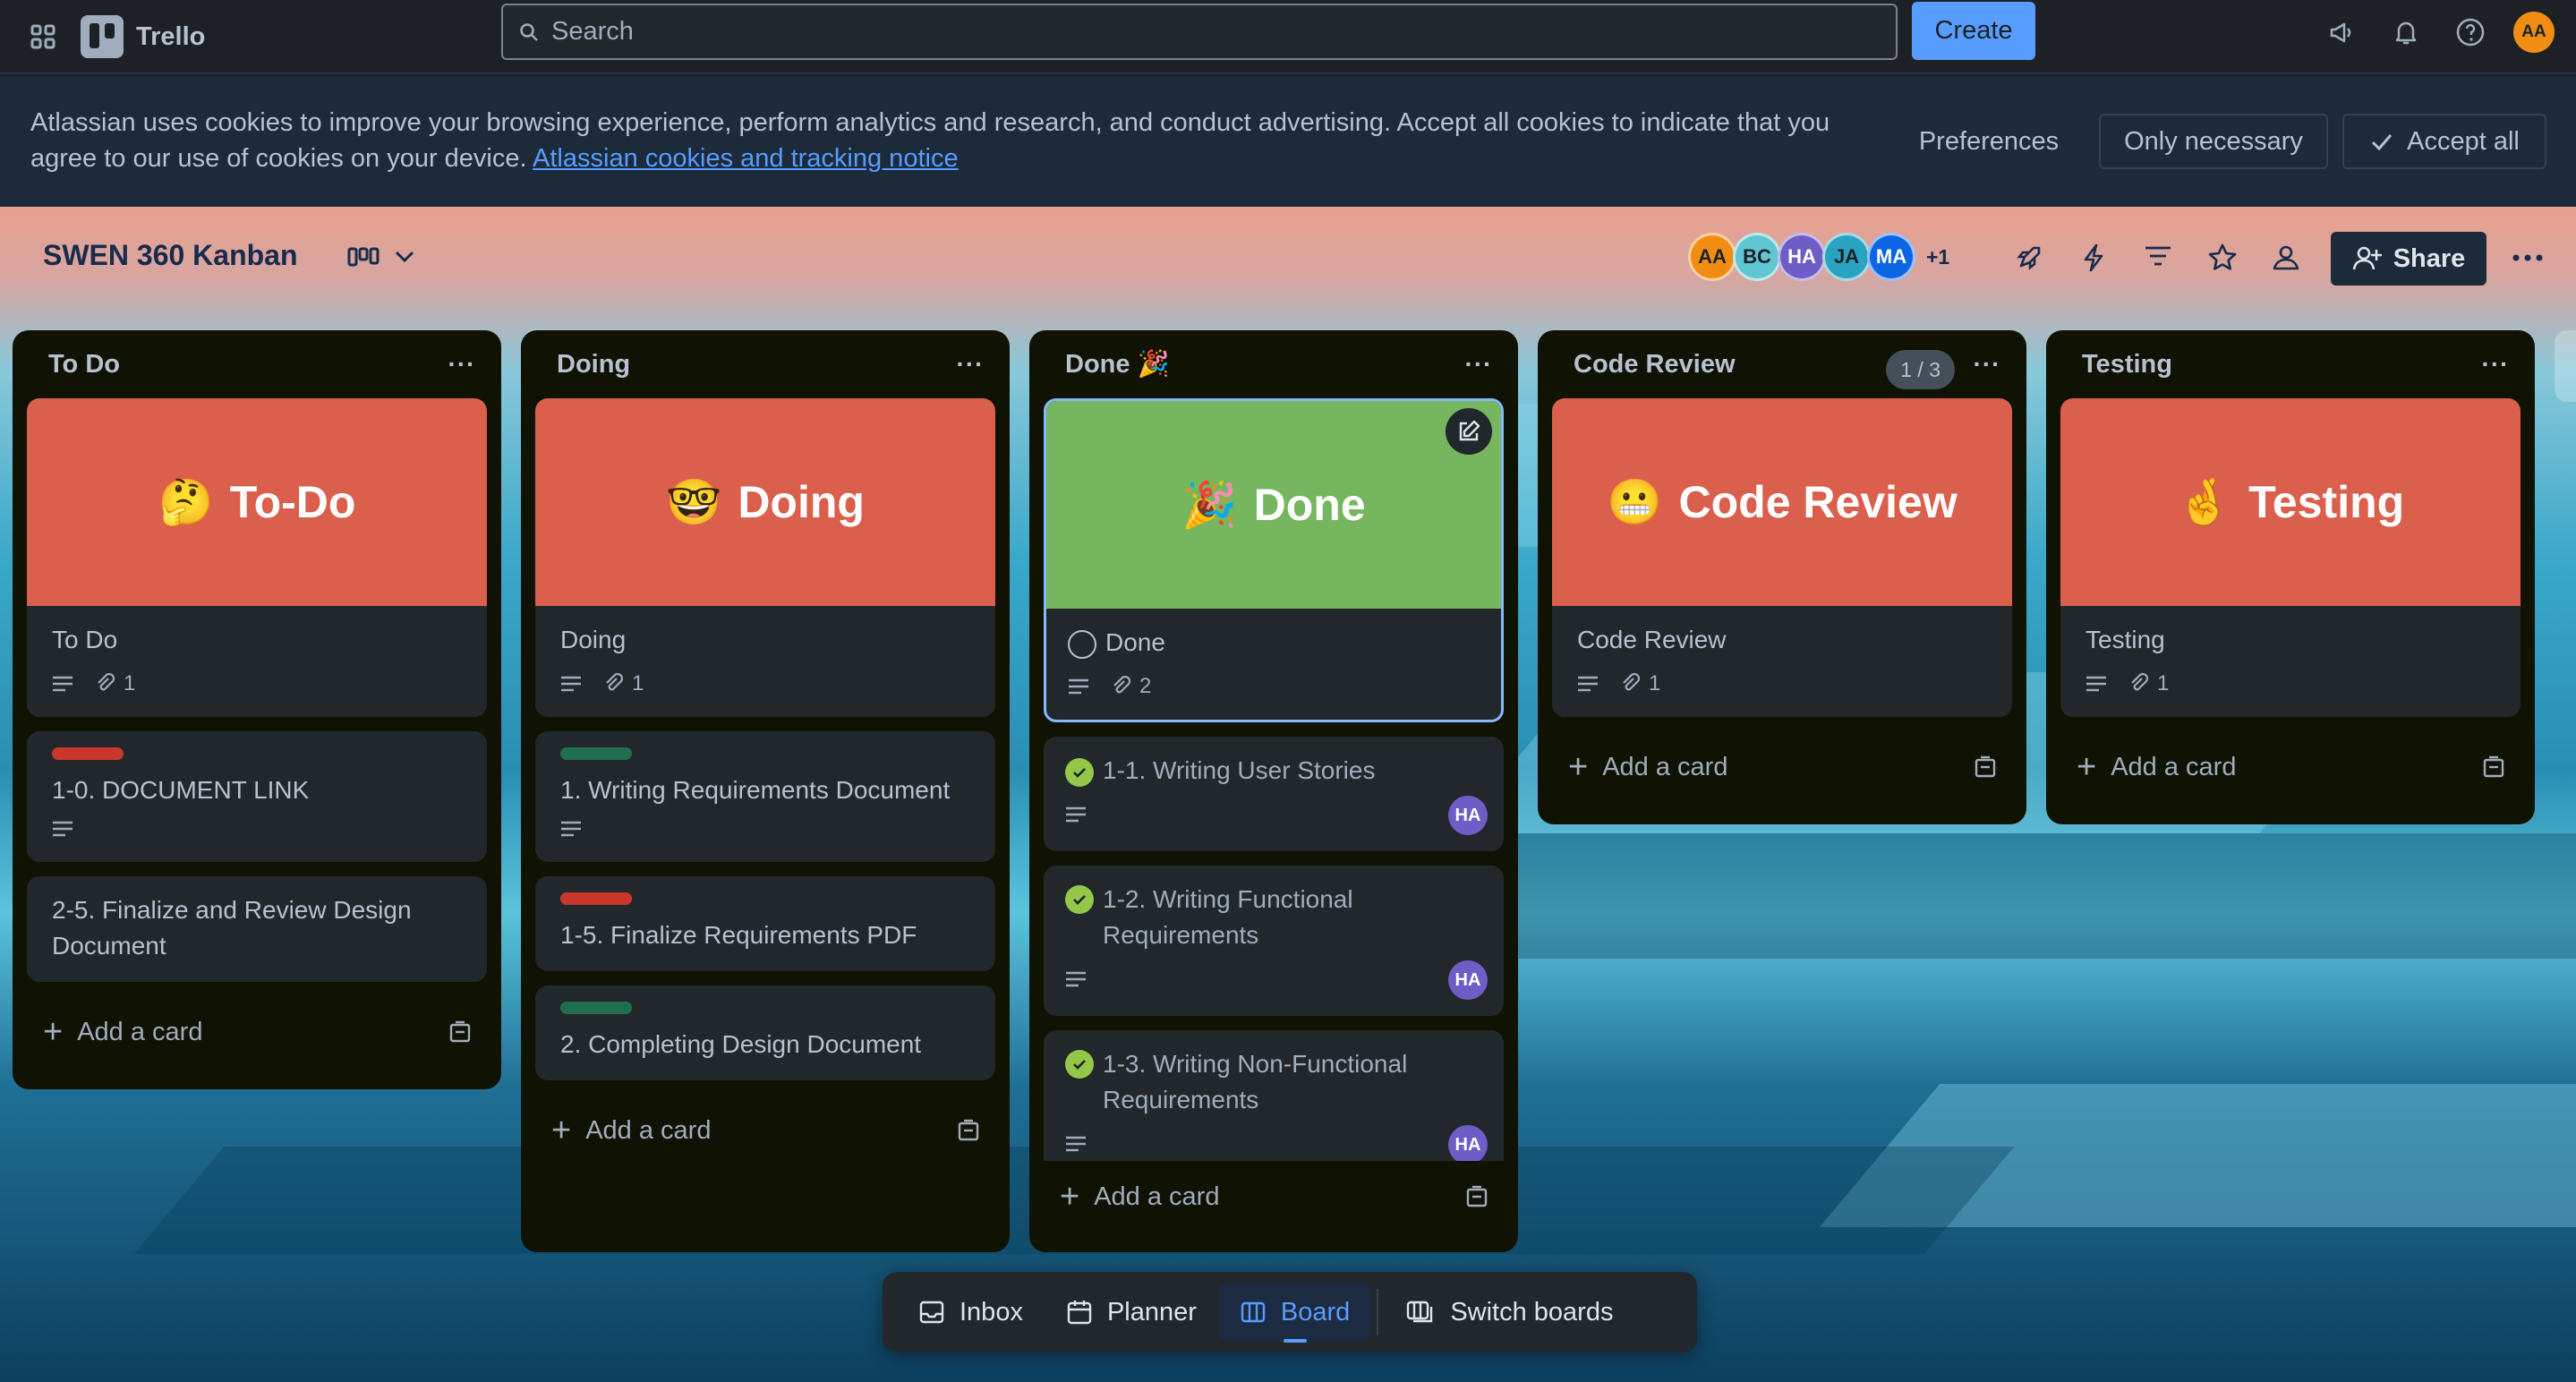 This screenshot has height=1382, width=2576. Describe the element at coordinates (1273, 364) in the screenshot. I see `list-header: Done 🎉 ···` at that location.